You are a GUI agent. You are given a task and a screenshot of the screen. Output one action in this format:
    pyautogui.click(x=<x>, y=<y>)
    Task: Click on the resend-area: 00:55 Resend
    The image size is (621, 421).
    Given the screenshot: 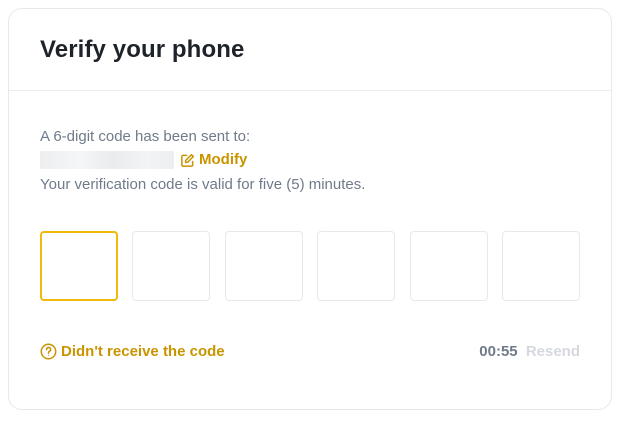 What is the action you would take?
    pyautogui.click(x=529, y=351)
    